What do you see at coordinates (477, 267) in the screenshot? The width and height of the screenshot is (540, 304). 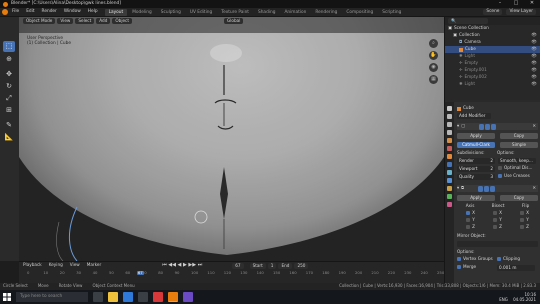 I see `merge-checkbox: Merge` at bounding box center [477, 267].